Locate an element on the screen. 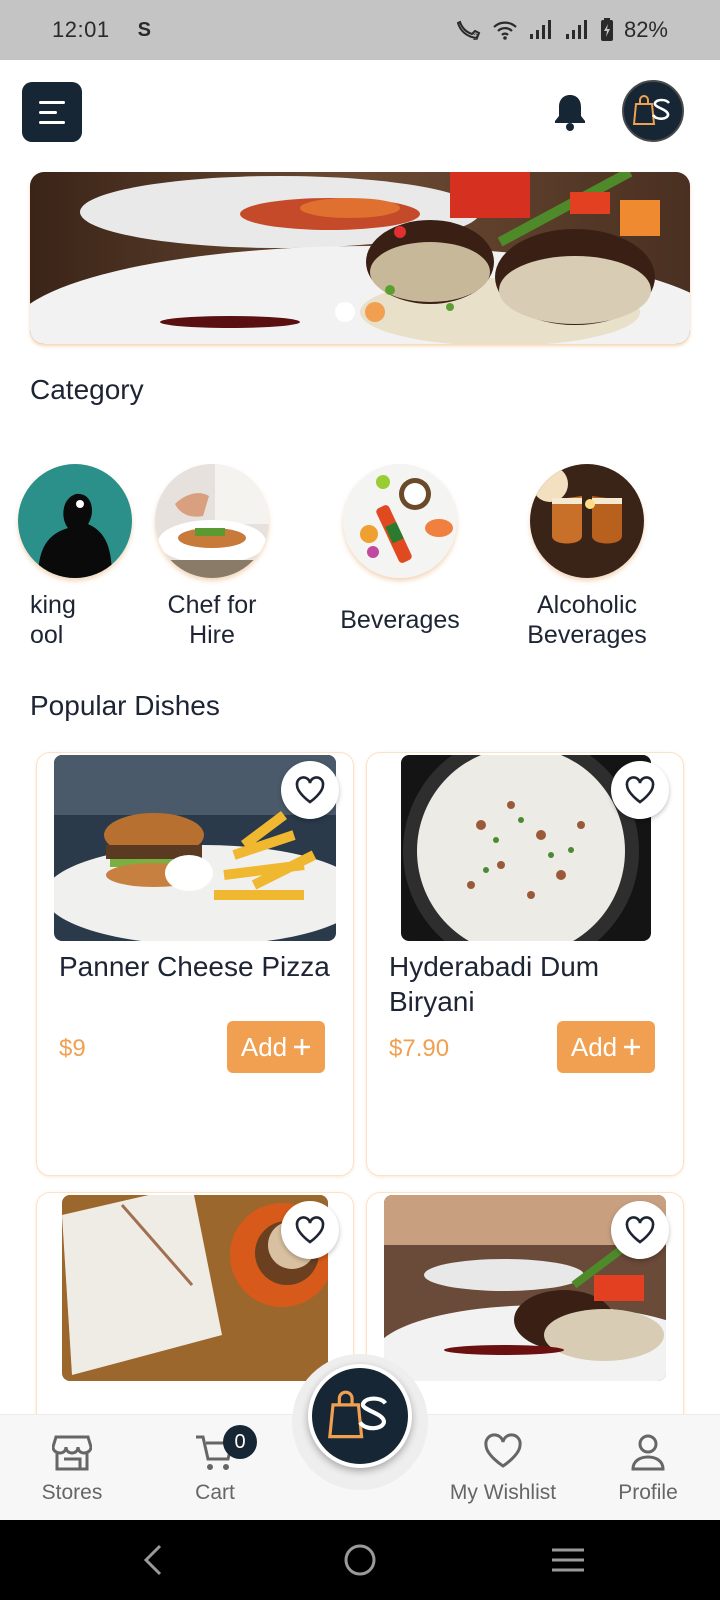 This screenshot has height=1600, width=720. nav-profile: Profile is located at coordinates (648, 1468).